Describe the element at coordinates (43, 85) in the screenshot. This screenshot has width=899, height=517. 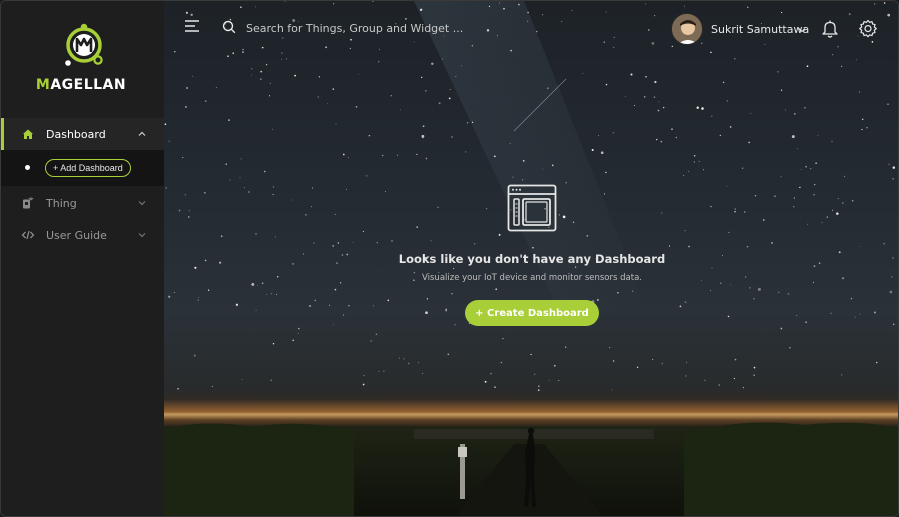
I see `brand-name-initial: M` at that location.